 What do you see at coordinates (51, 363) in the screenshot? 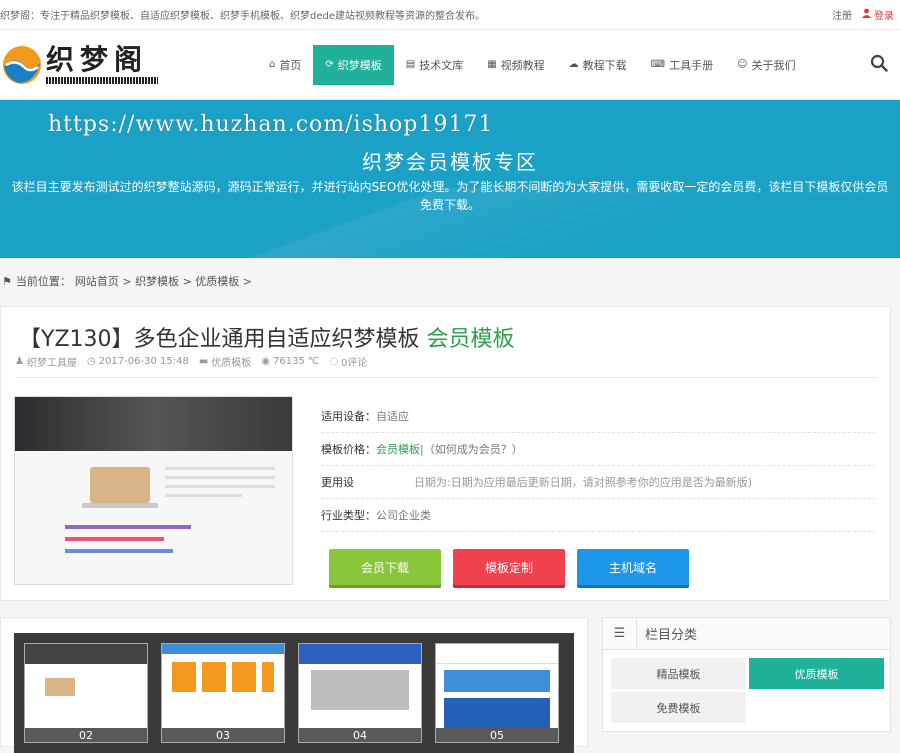
I see `author-name: 织梦工具屋` at bounding box center [51, 363].